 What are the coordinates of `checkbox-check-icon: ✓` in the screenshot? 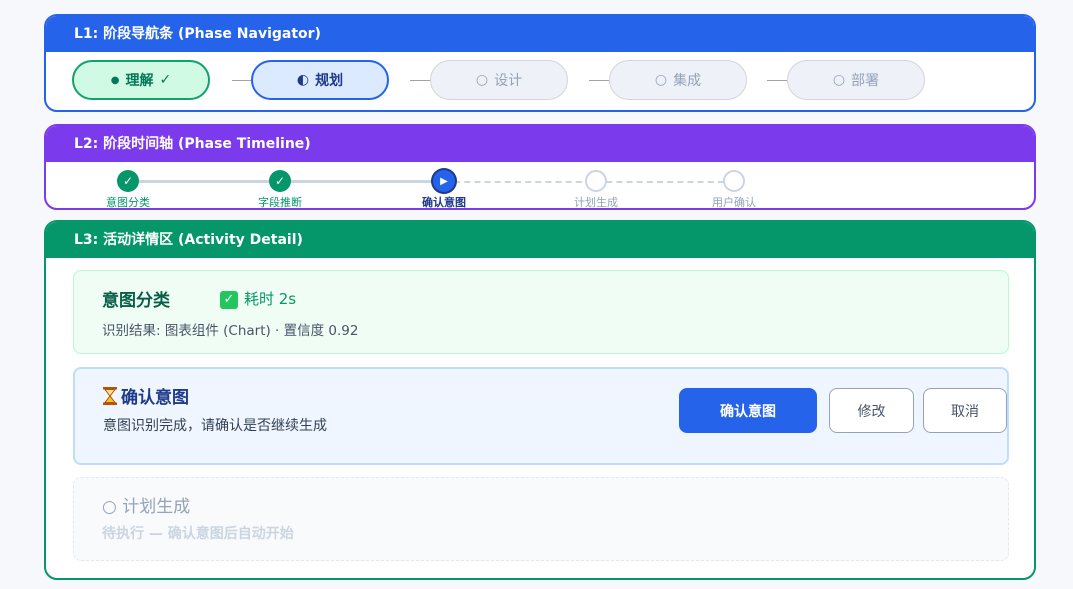 It's located at (229, 299).